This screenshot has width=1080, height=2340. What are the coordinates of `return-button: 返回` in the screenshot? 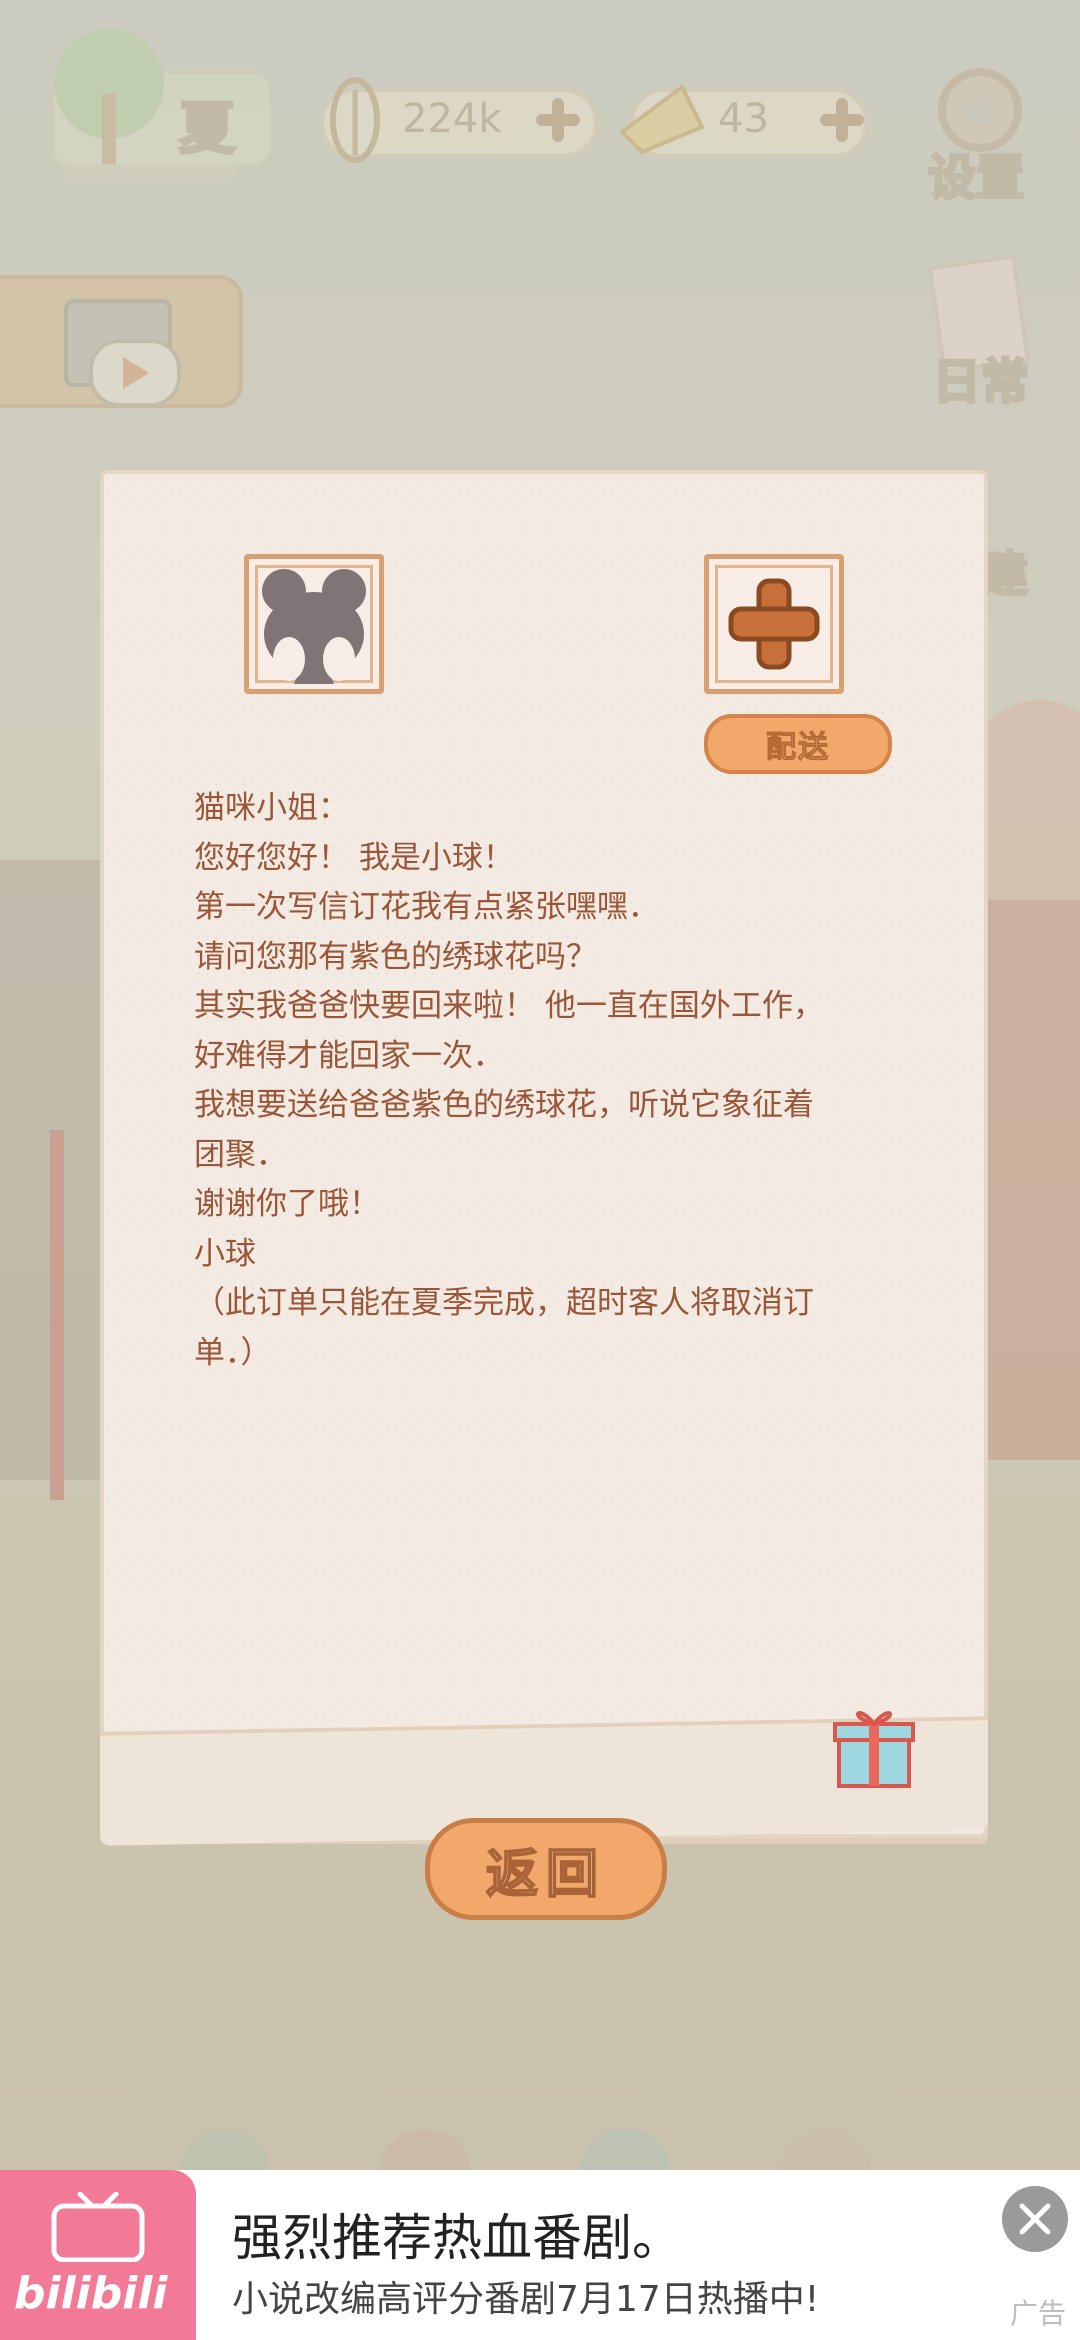 It's located at (546, 1869).